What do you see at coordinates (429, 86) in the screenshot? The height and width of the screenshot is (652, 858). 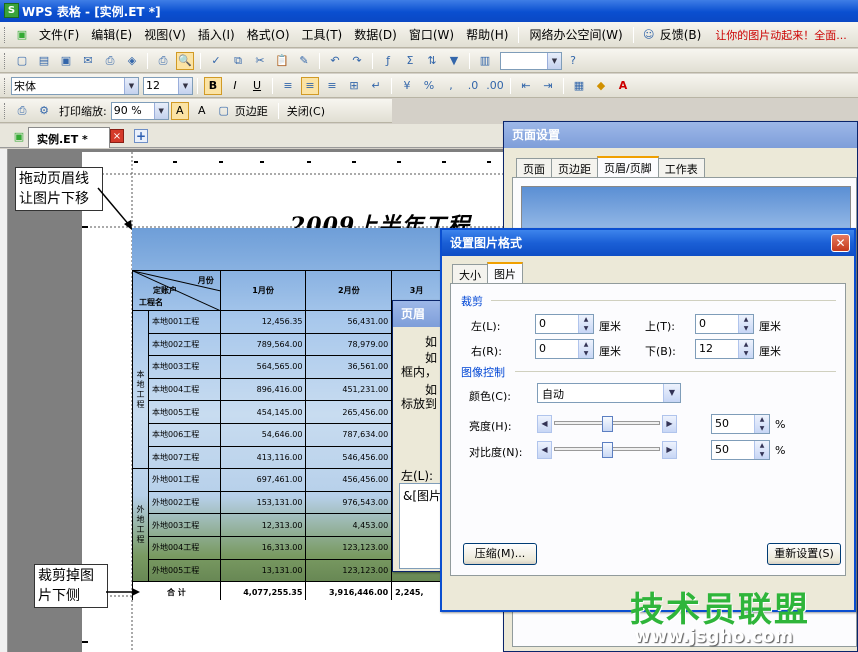 I see `percent-icon: %` at bounding box center [429, 86].